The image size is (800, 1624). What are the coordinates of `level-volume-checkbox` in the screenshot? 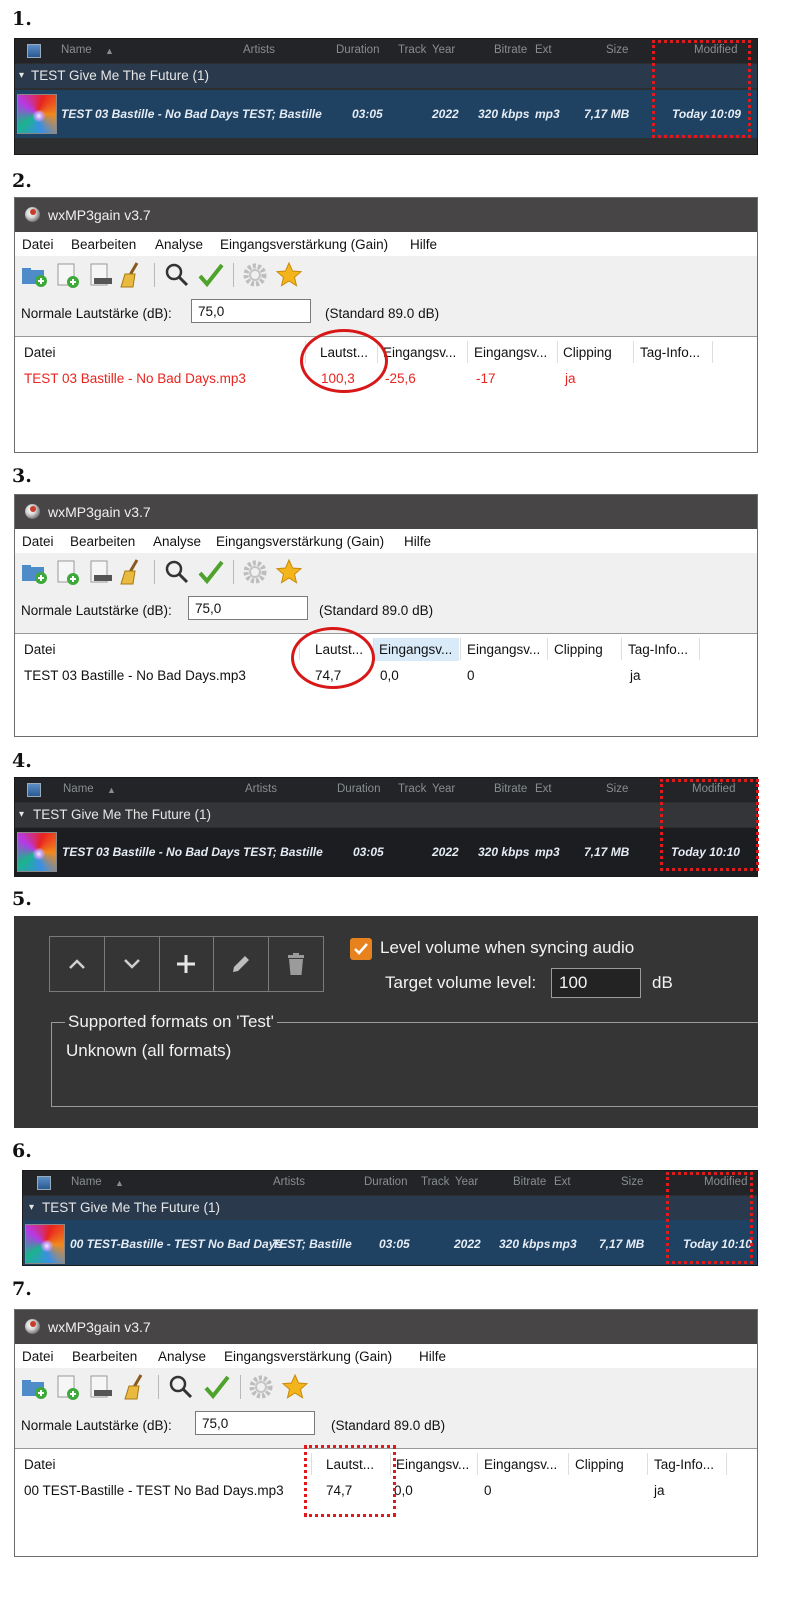 It's located at (361, 949).